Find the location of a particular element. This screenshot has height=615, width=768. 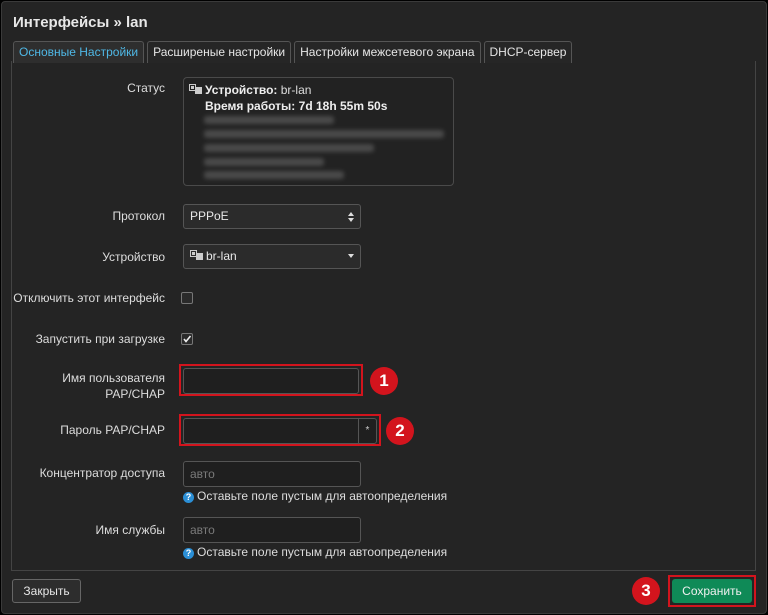

password-label: Пароль PAP/CHAP is located at coordinates (112, 430).